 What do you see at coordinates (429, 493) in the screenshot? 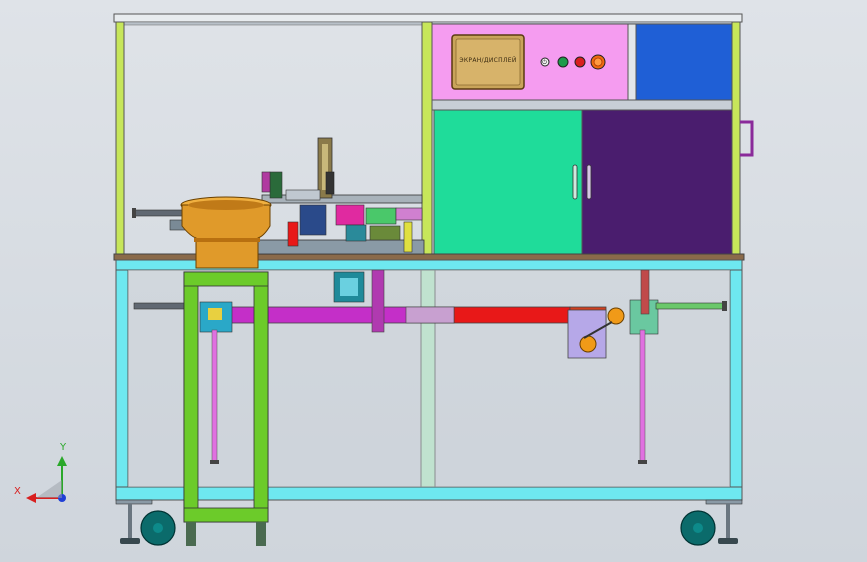
I see `lower-bottom-beam` at bounding box center [429, 493].